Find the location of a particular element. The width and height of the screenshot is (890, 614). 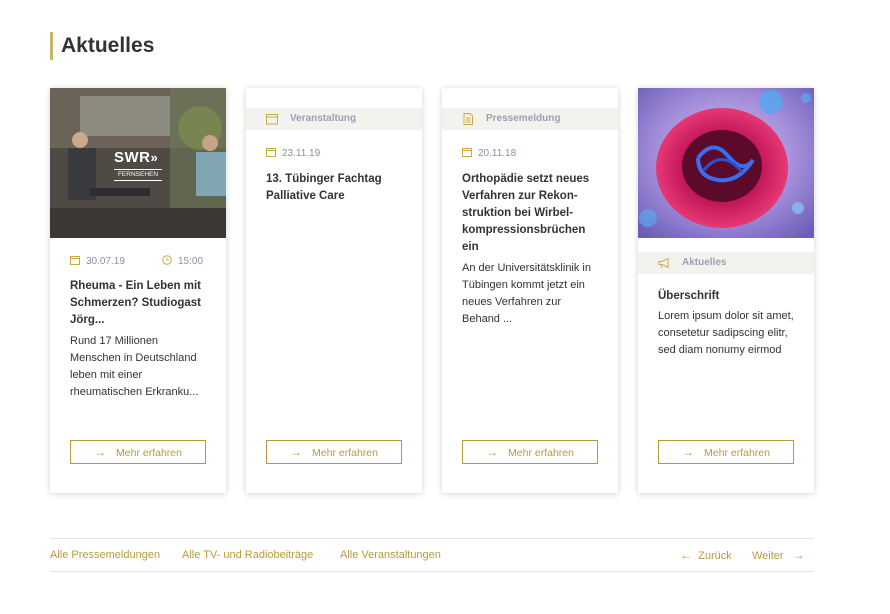

swr-logo: SWR» FERNSEHEN is located at coordinates (138, 165).